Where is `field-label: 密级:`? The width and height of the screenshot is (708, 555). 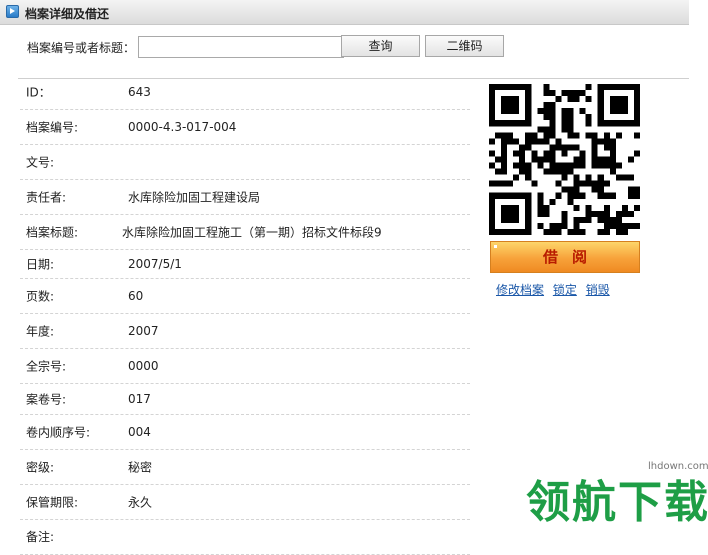 field-label: 密级: is located at coordinates (40, 467).